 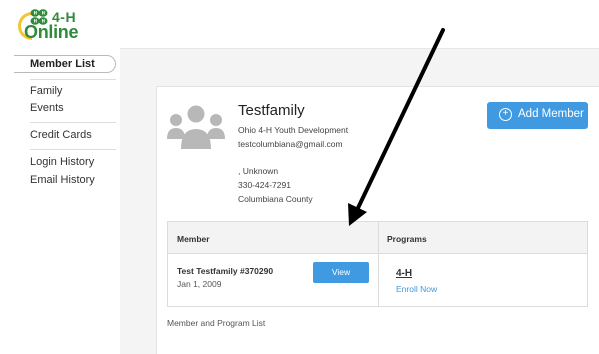 What do you see at coordinates (51, 32) in the screenshot?
I see `logo-text-online: Online` at bounding box center [51, 32].